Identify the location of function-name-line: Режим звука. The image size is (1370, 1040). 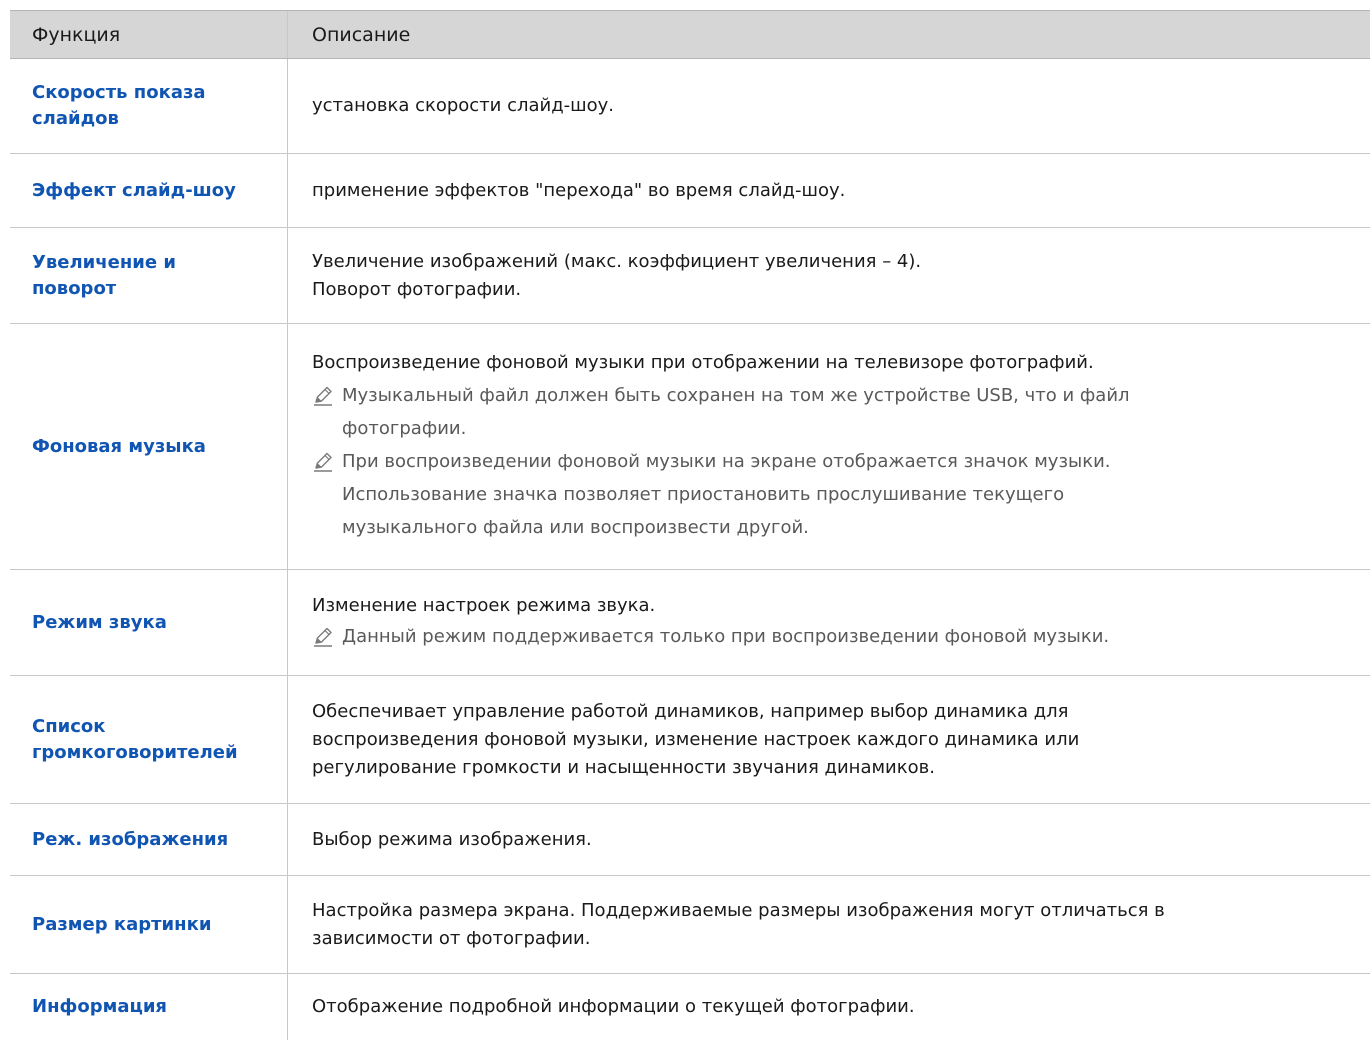
(99, 622).